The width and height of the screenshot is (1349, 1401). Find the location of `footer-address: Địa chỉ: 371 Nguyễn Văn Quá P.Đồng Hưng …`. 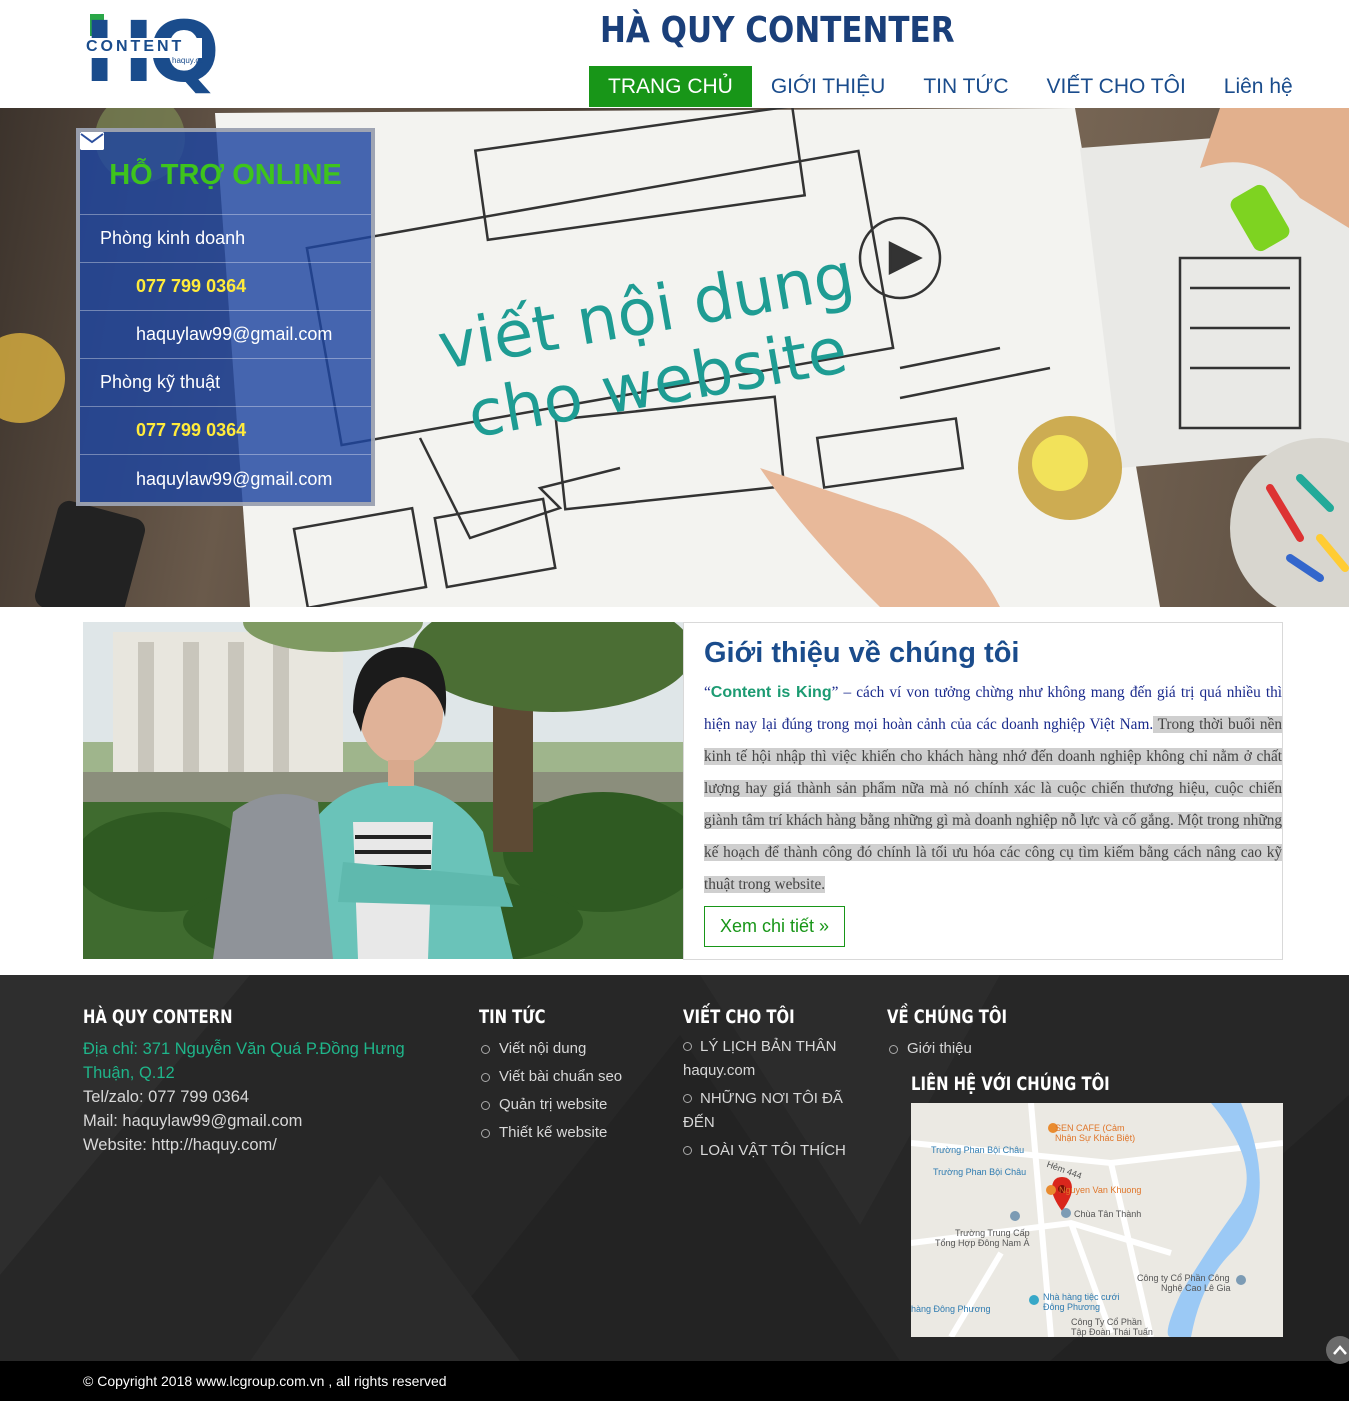

footer-address: Địa chỉ: 371 Nguyễn Văn Quá P.Đồng Hưng … is located at coordinates (244, 1061).